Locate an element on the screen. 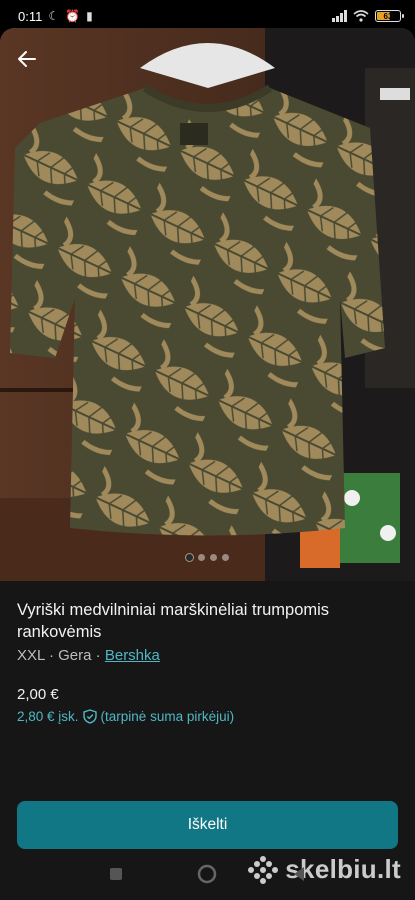 The height and width of the screenshot is (900, 415). arrow-left-icon is located at coordinates (27, 59).